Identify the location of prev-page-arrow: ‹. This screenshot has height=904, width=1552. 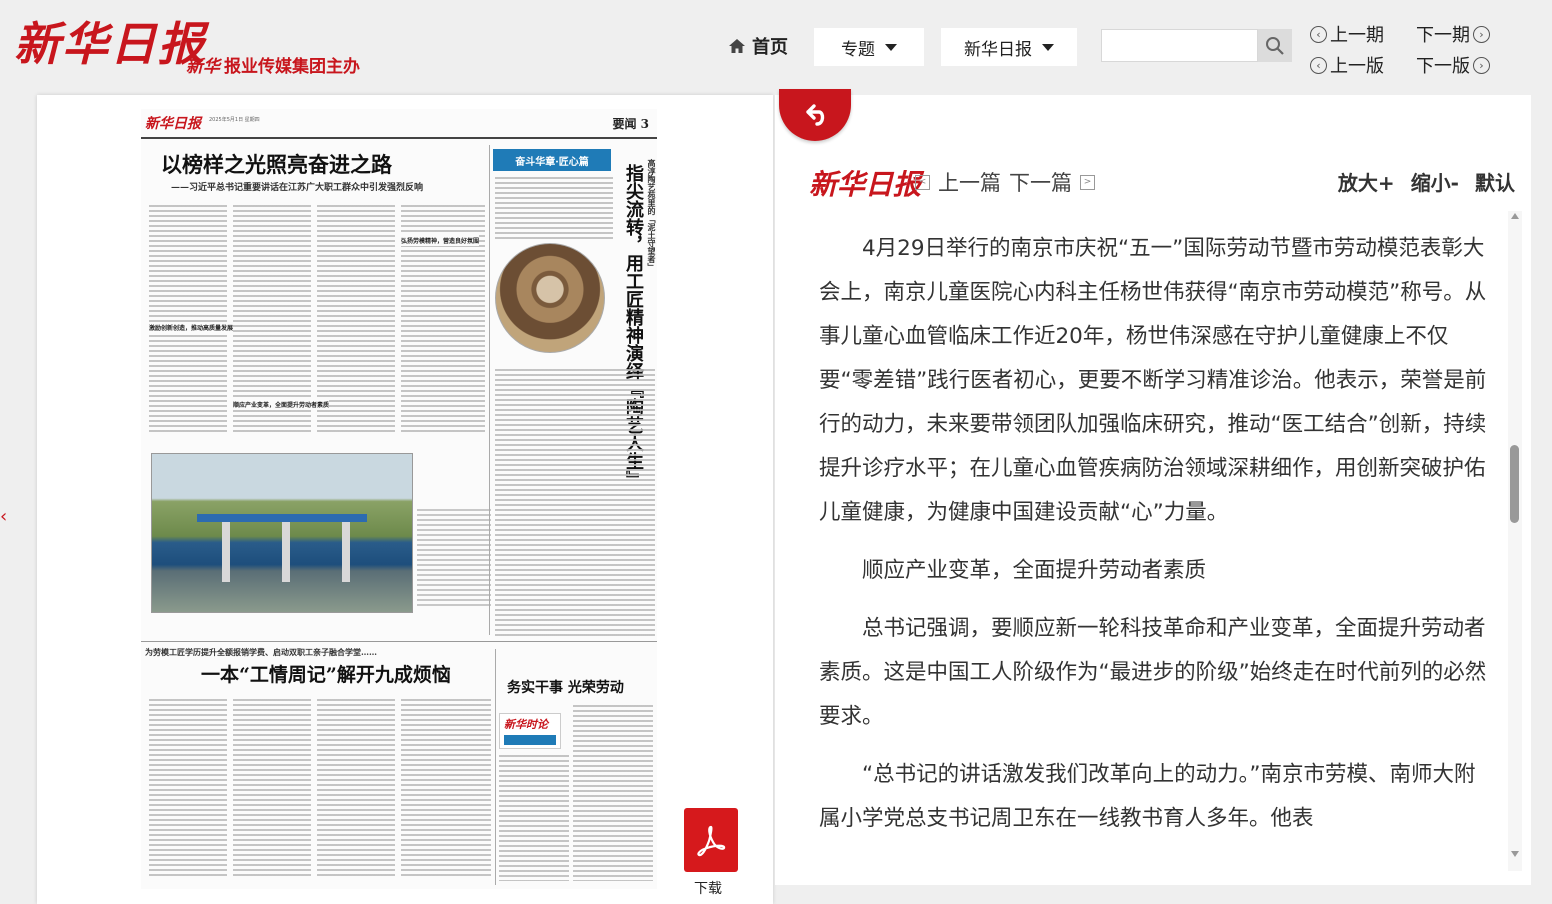
(3, 516).